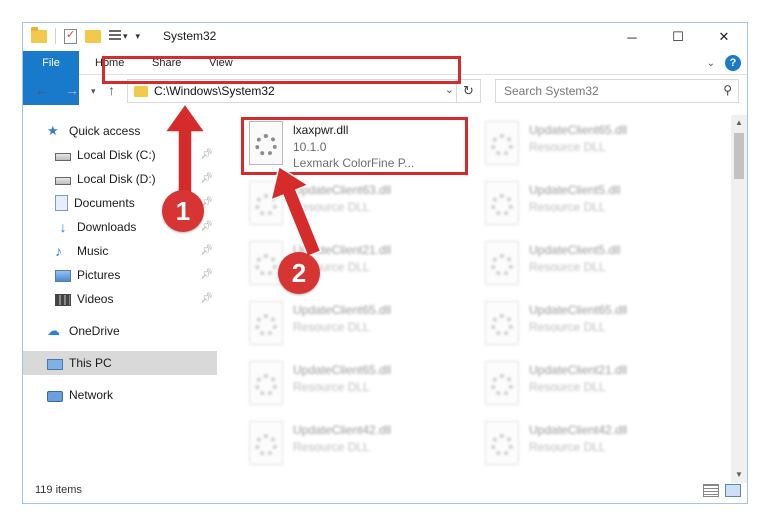 This screenshot has width=769, height=526. What do you see at coordinates (58, 490) in the screenshot?
I see `item-count: 119 items` at bounding box center [58, 490].